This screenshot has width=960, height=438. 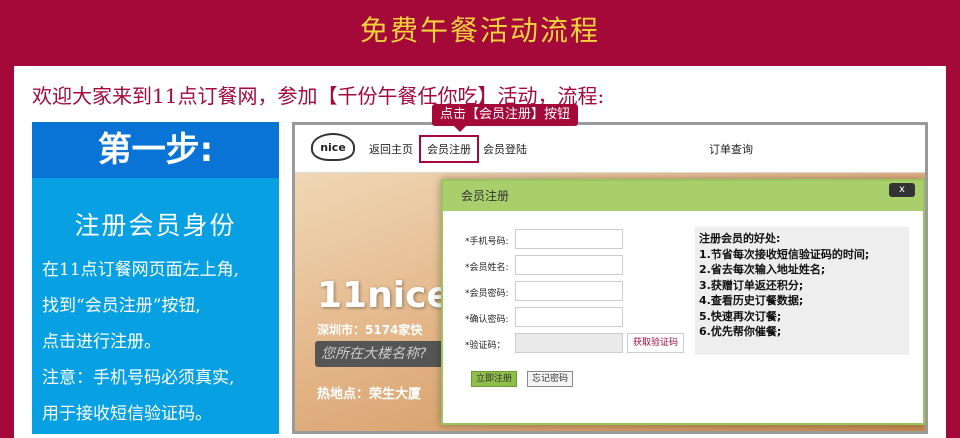 I want to click on nav-order-query-link: 订单查询, so click(x=731, y=149).